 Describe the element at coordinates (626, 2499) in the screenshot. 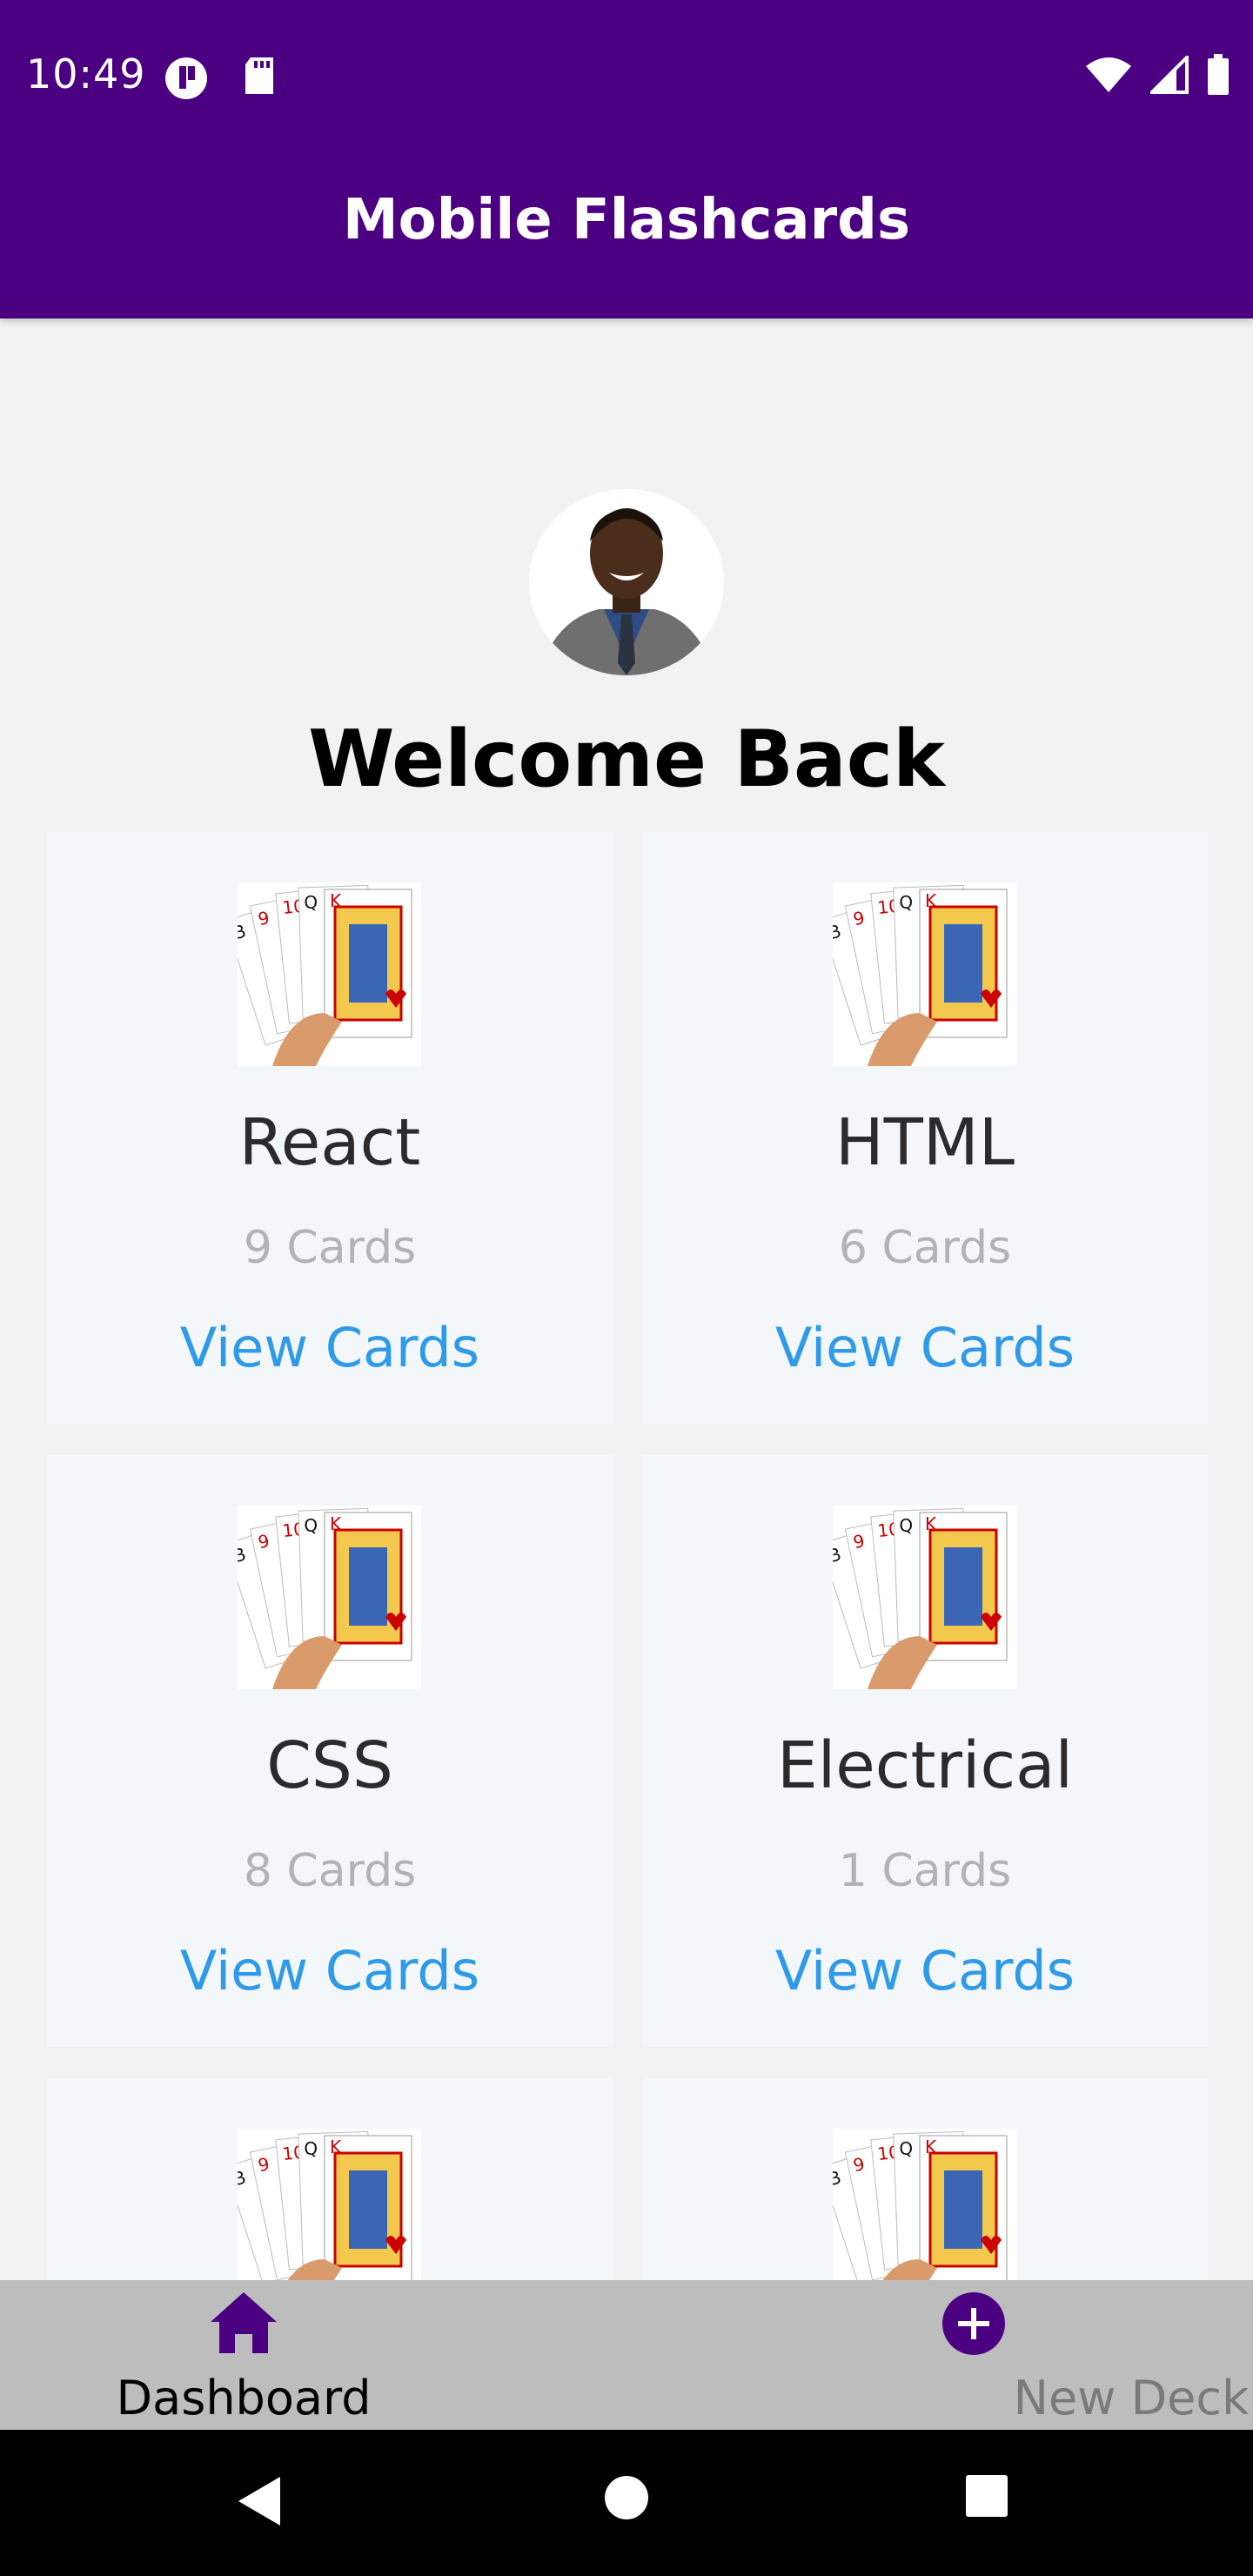

I see `home-button-icon` at that location.